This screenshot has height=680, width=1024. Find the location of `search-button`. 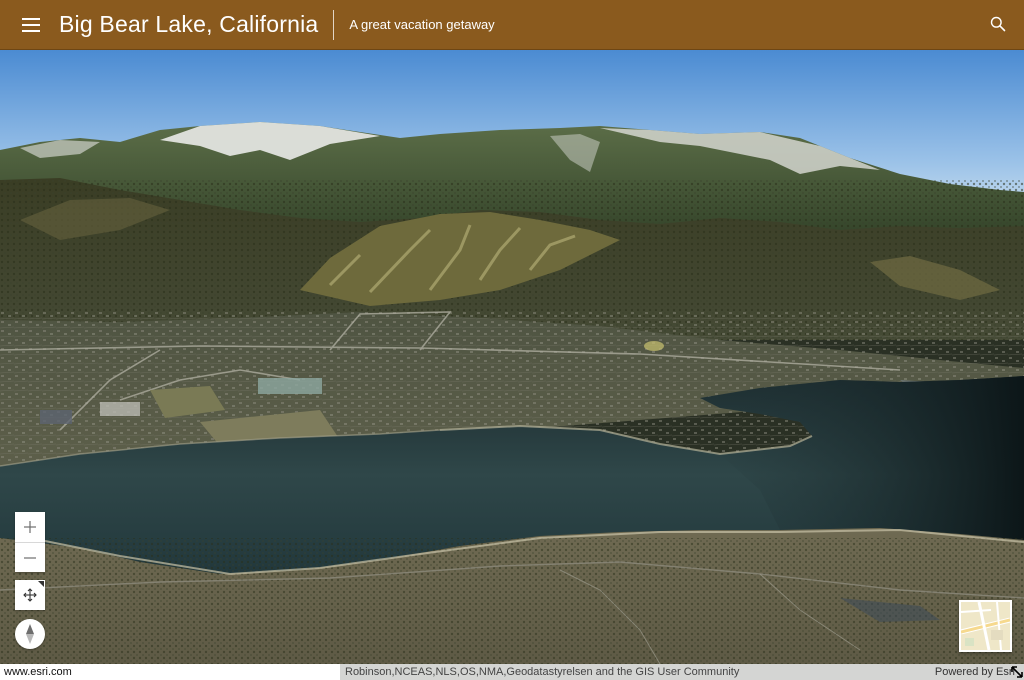

search-button is located at coordinates (999, 25).